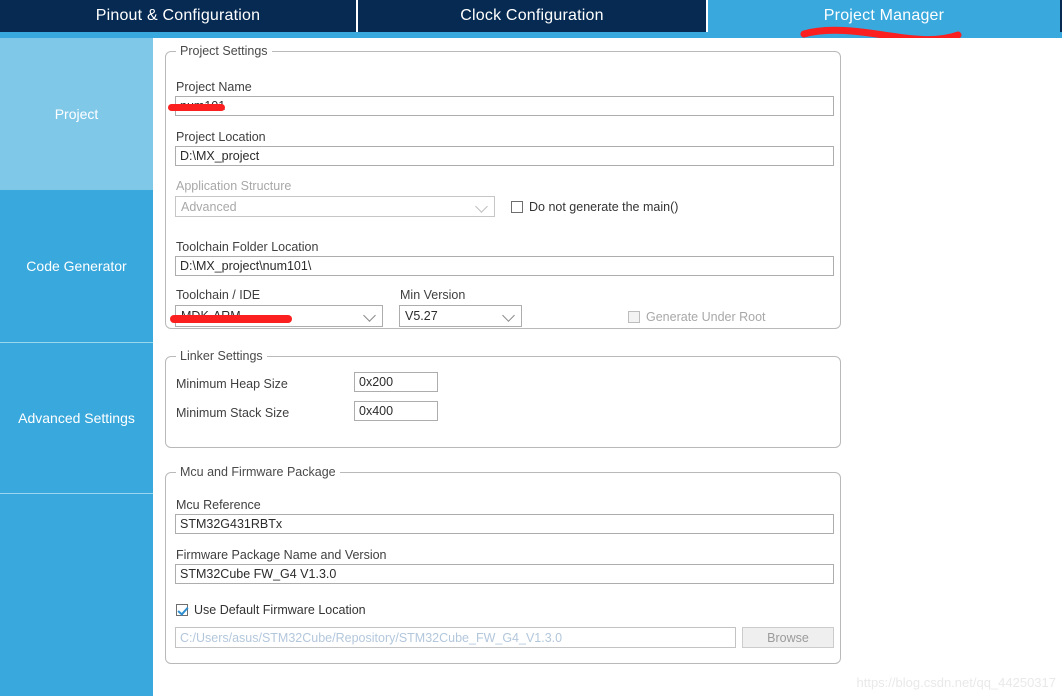 Image resolution: width=1062 pixels, height=696 pixels. Describe the element at coordinates (396, 382) in the screenshot. I see `minimum-heap-size-input: 0x200` at that location.